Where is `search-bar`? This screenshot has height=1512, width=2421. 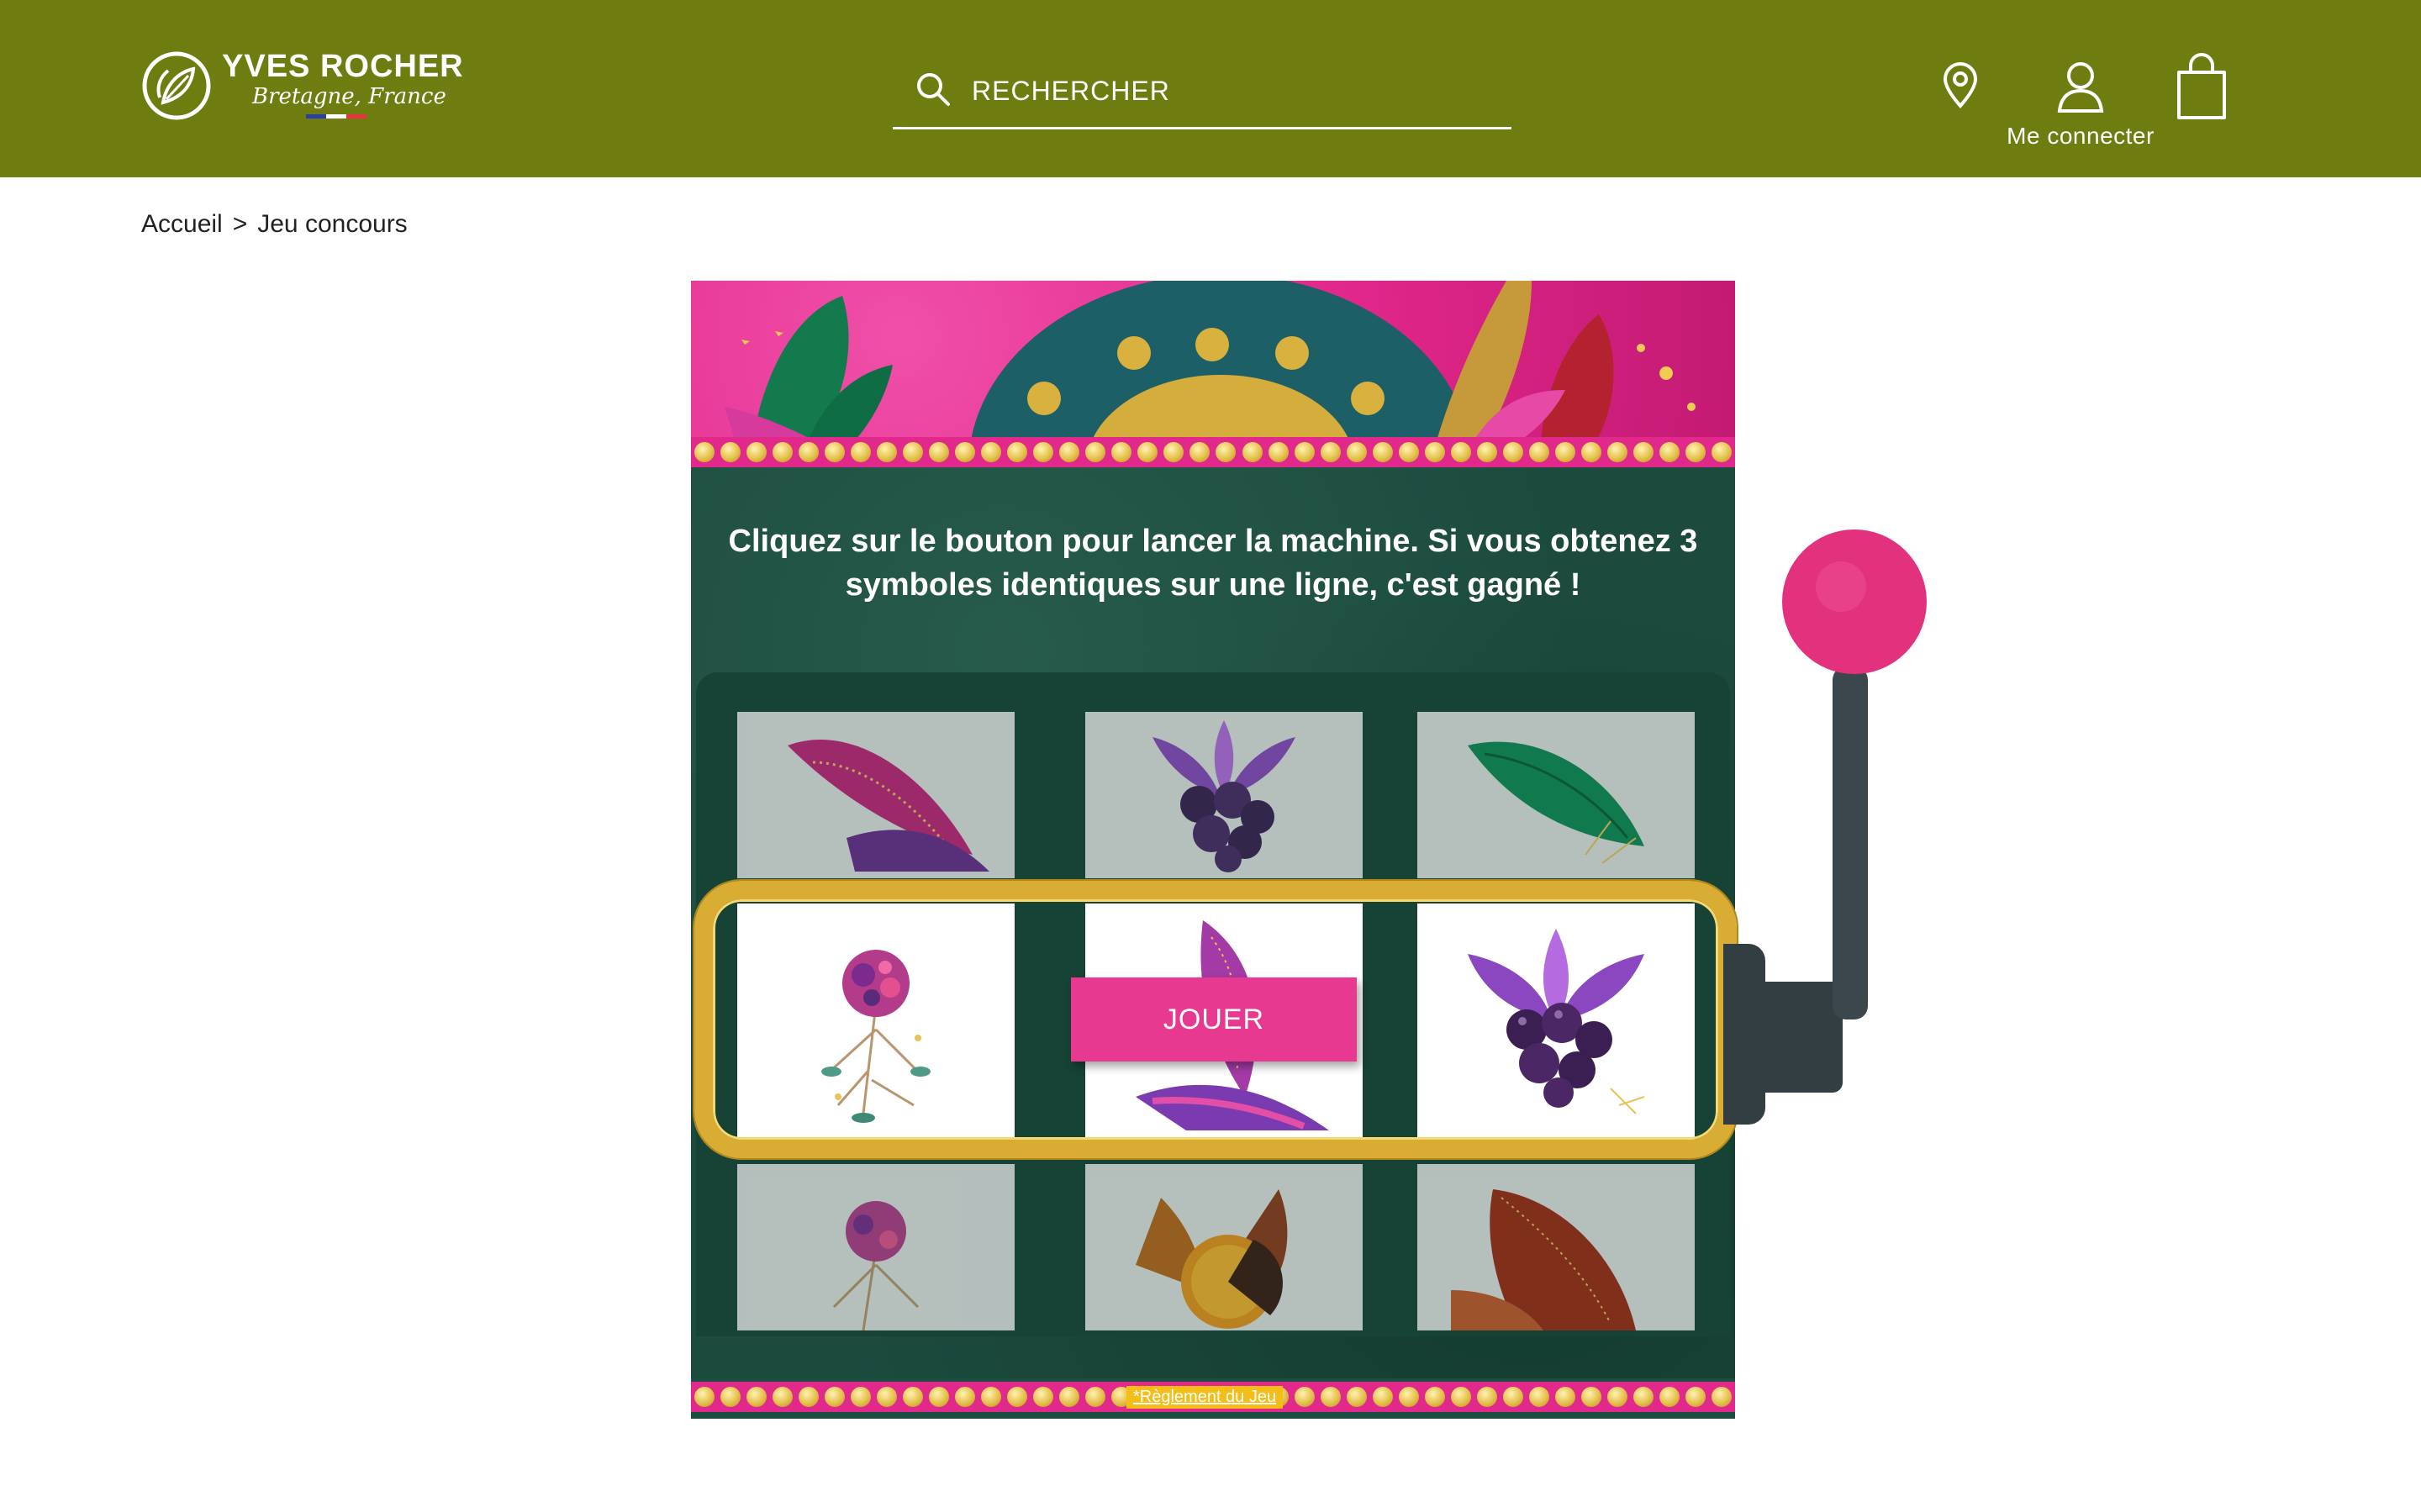
search-bar is located at coordinates (1202, 93).